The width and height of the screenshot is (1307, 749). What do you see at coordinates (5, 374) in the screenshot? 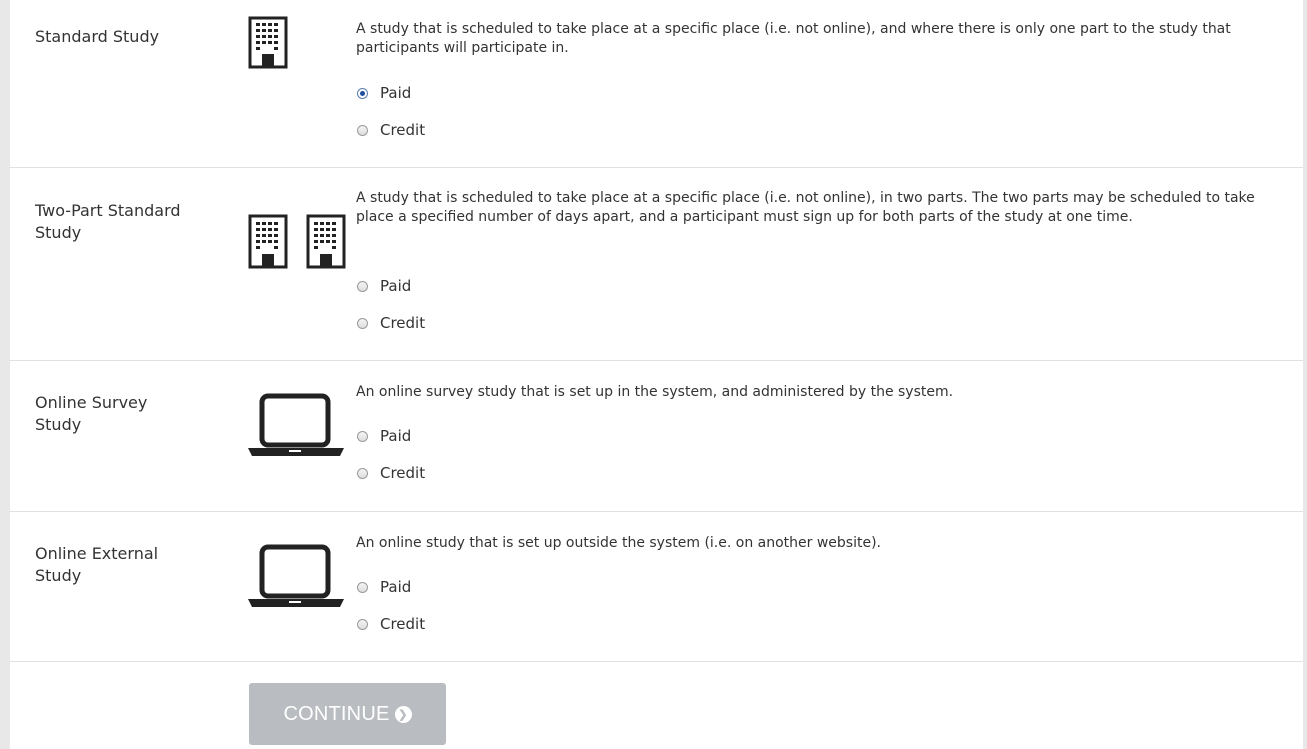
I see `left-gutter` at bounding box center [5, 374].